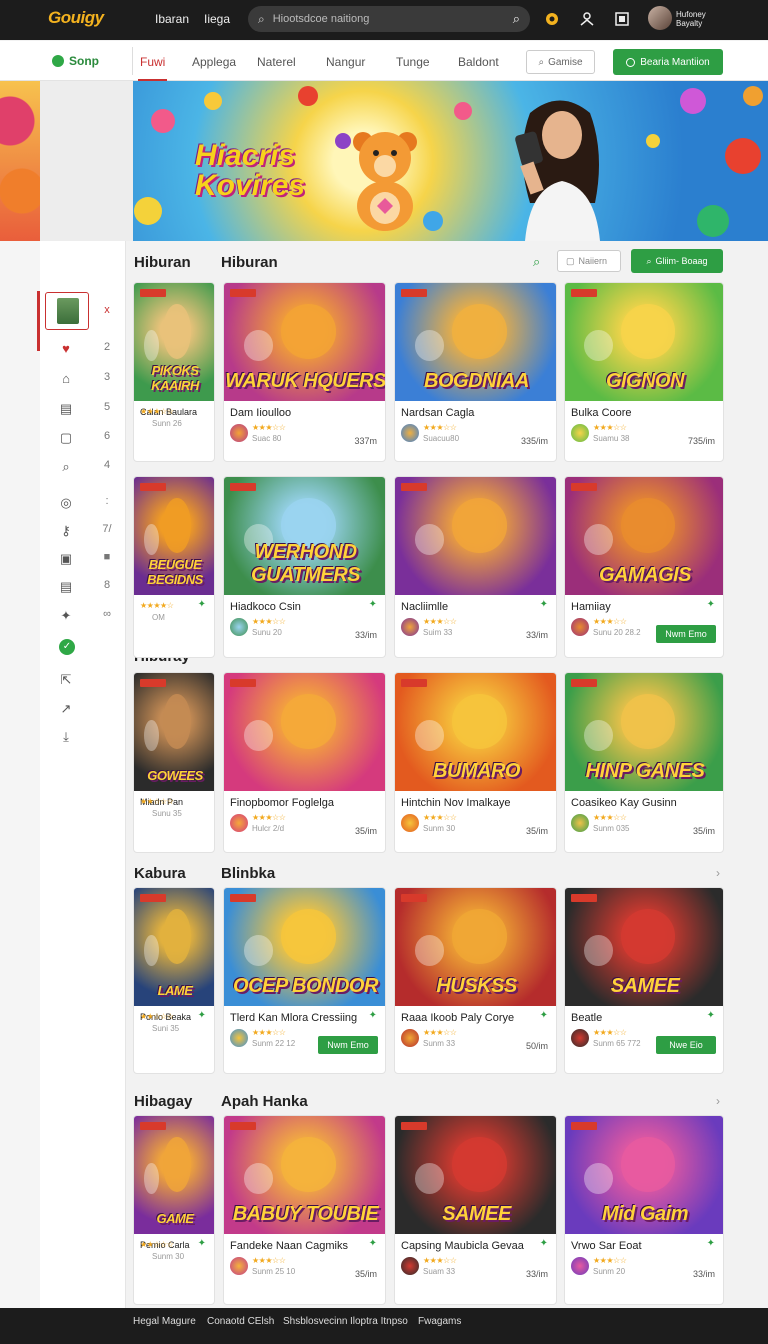 The height and width of the screenshot is (1344, 768). I want to click on new-button: Nwe Eio, so click(686, 1045).